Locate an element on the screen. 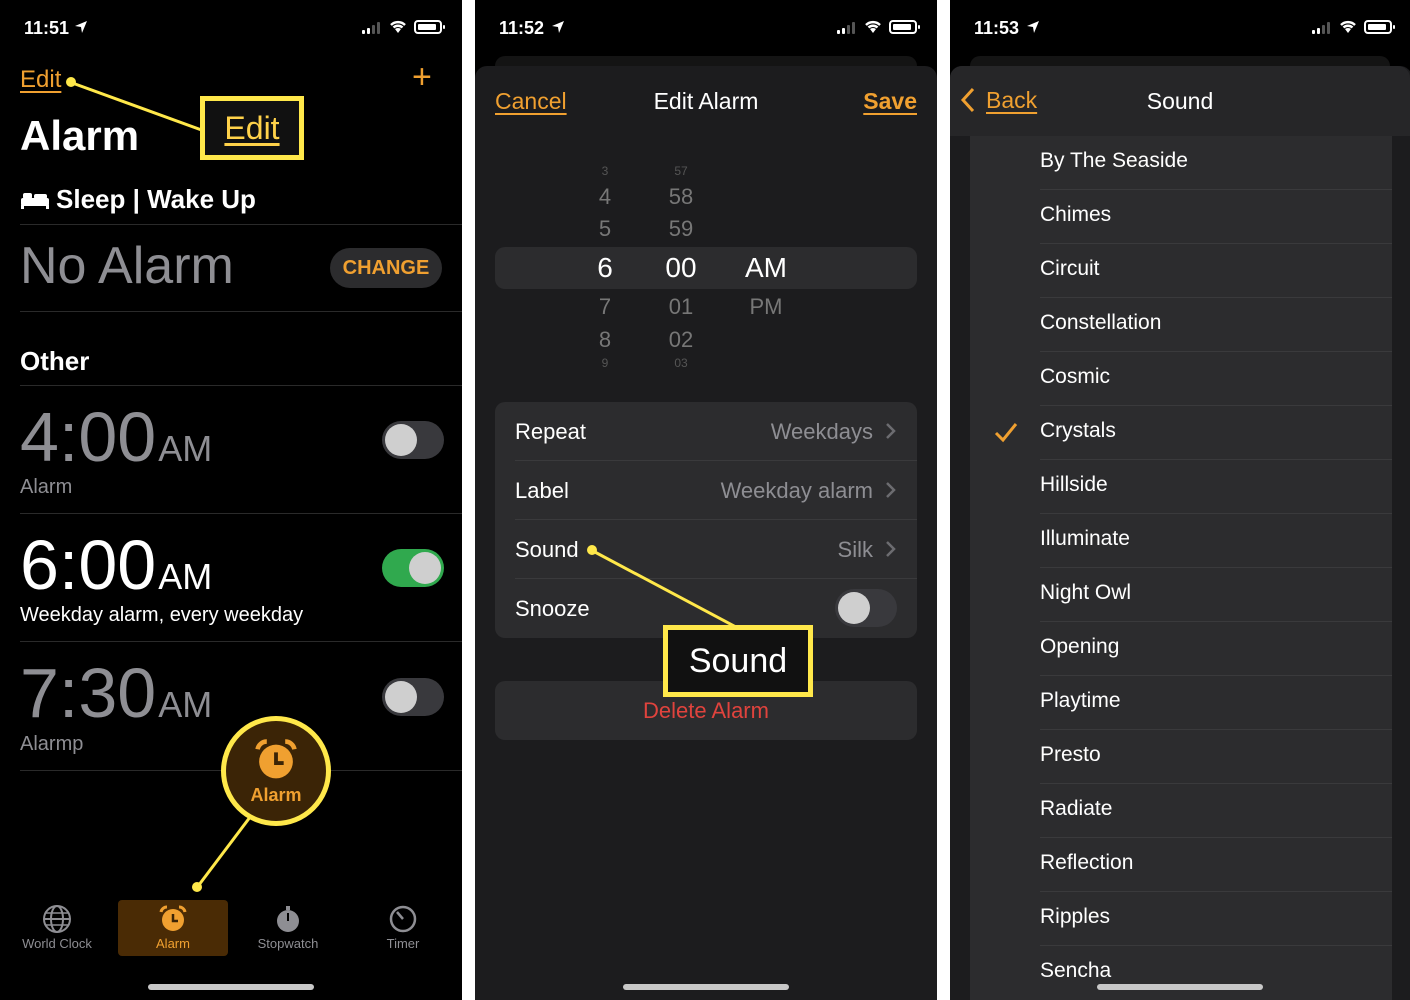 The width and height of the screenshot is (1410, 1000). edit-callout: Edit is located at coordinates (252, 128).